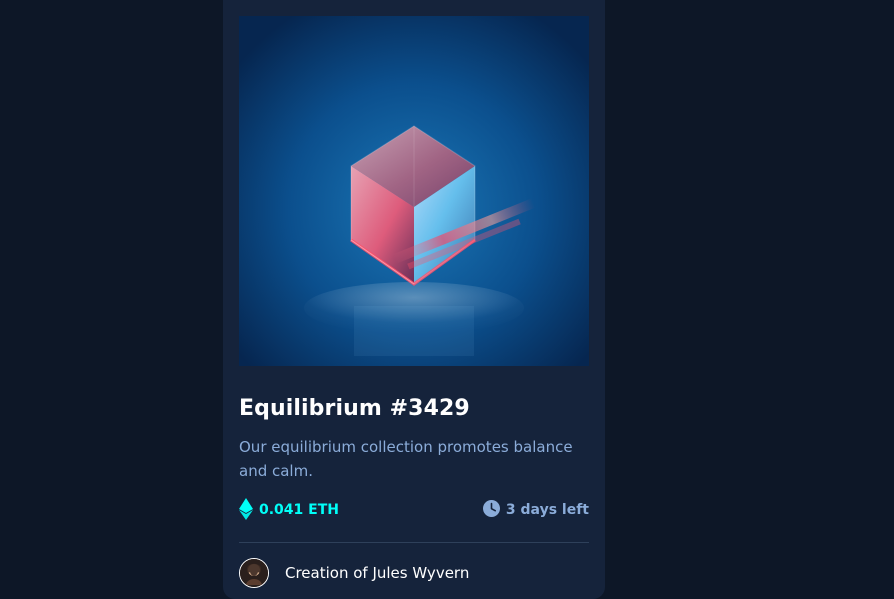 This screenshot has width=894, height=599. What do you see at coordinates (254, 573) in the screenshot?
I see `avatar` at bounding box center [254, 573].